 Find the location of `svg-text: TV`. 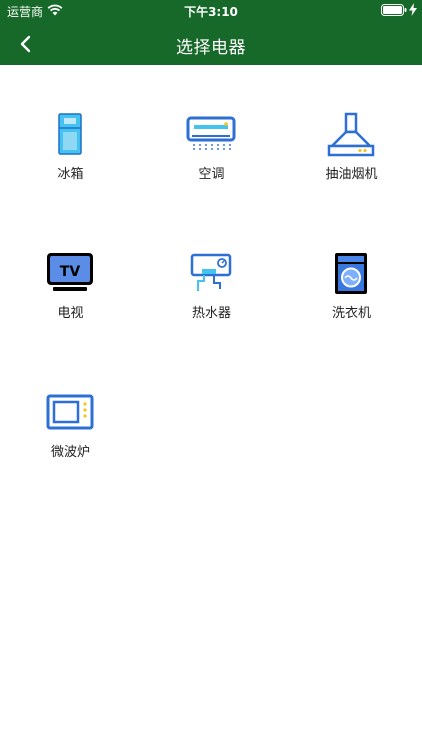

svg-text: TV is located at coordinates (70, 272).